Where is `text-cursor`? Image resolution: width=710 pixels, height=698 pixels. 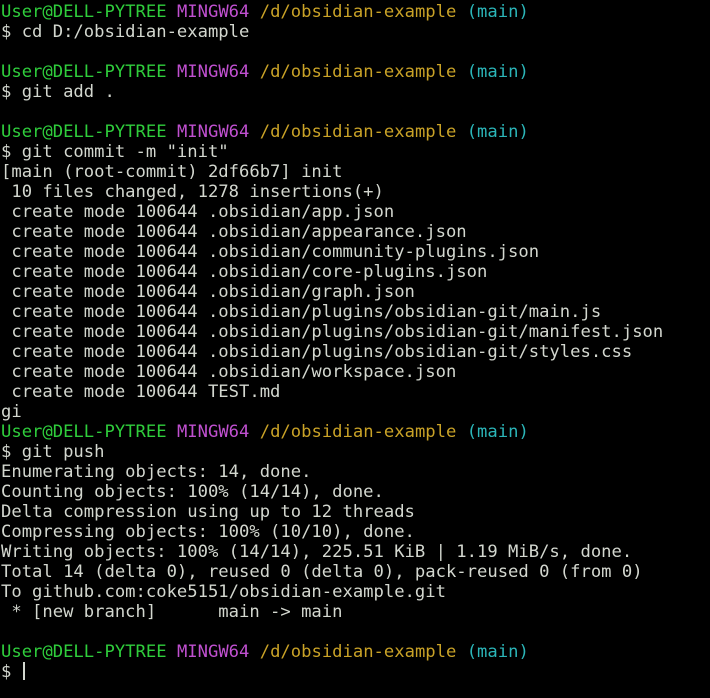 text-cursor is located at coordinates (23, 671).